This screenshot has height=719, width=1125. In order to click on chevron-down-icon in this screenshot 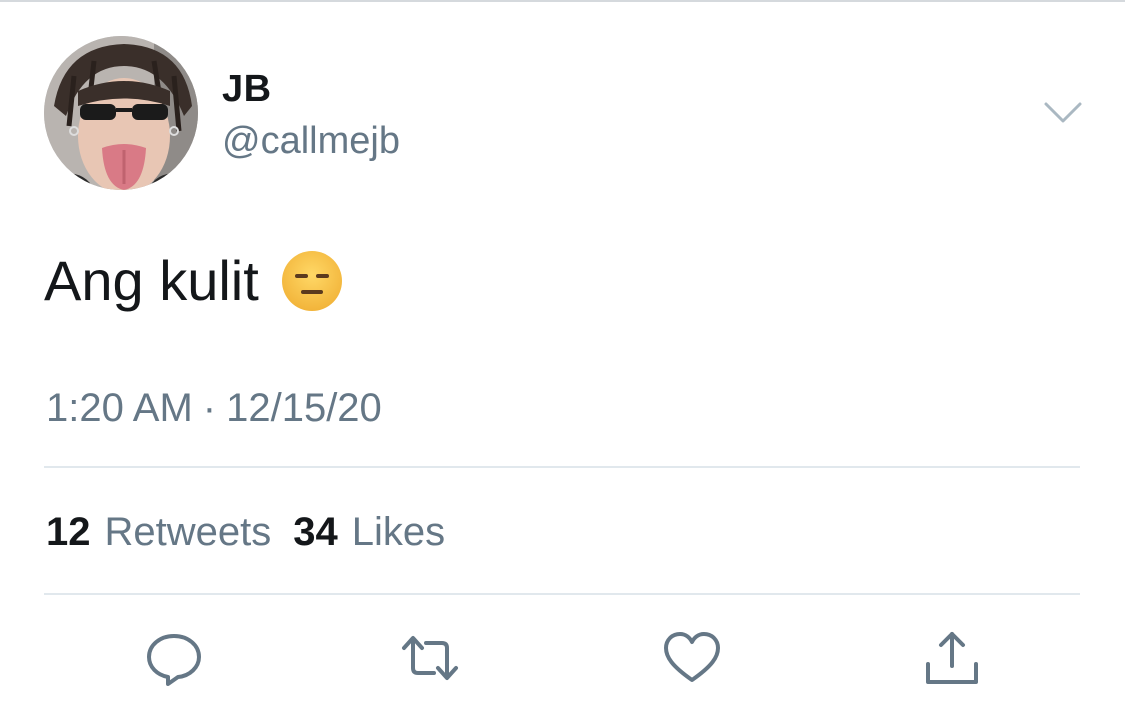, I will do `click(1063, 112)`.